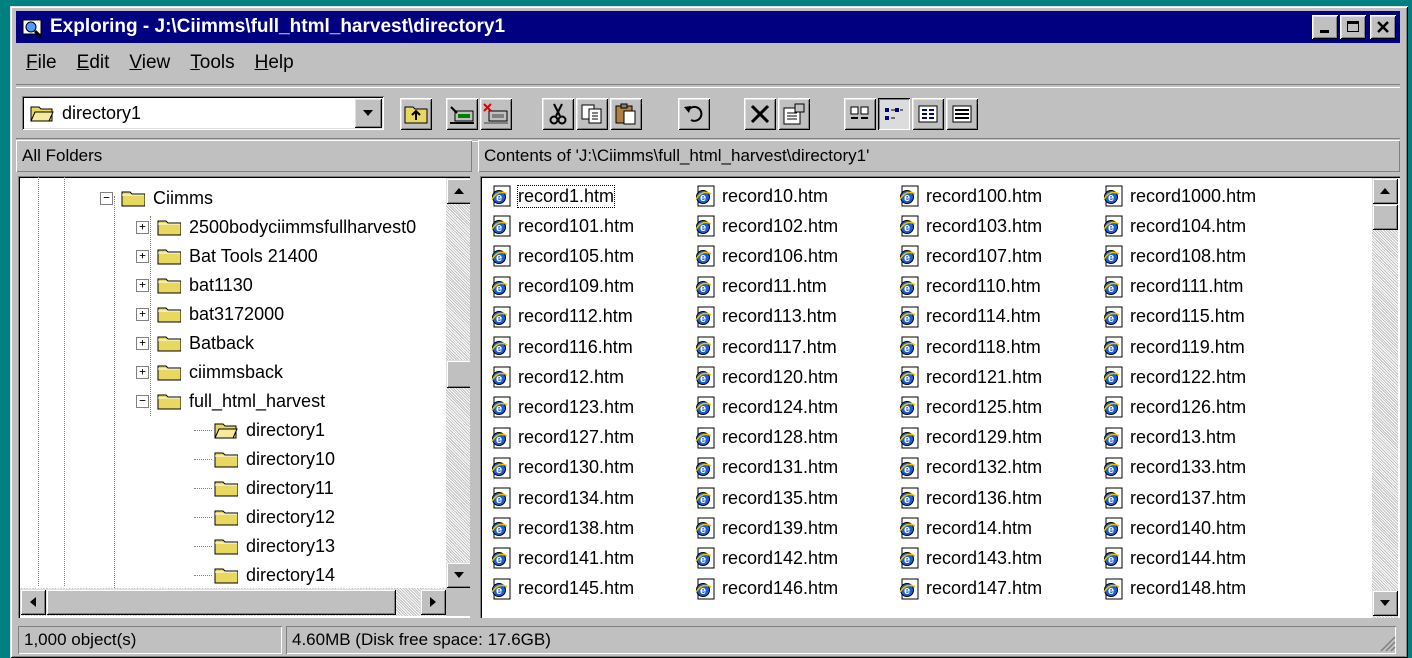 The width and height of the screenshot is (1412, 658). I want to click on file-item: e record111.htm, so click(1172, 287).